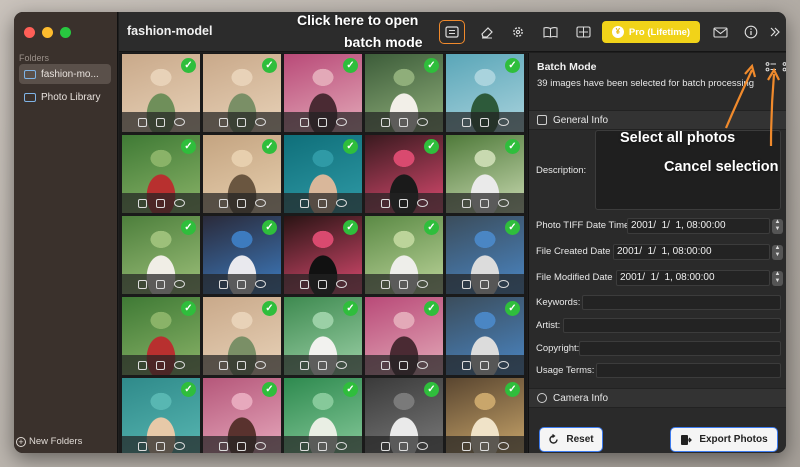 Image resolution: width=800 pixels, height=467 pixels. I want to click on general-info-section: General Info, so click(657, 120).